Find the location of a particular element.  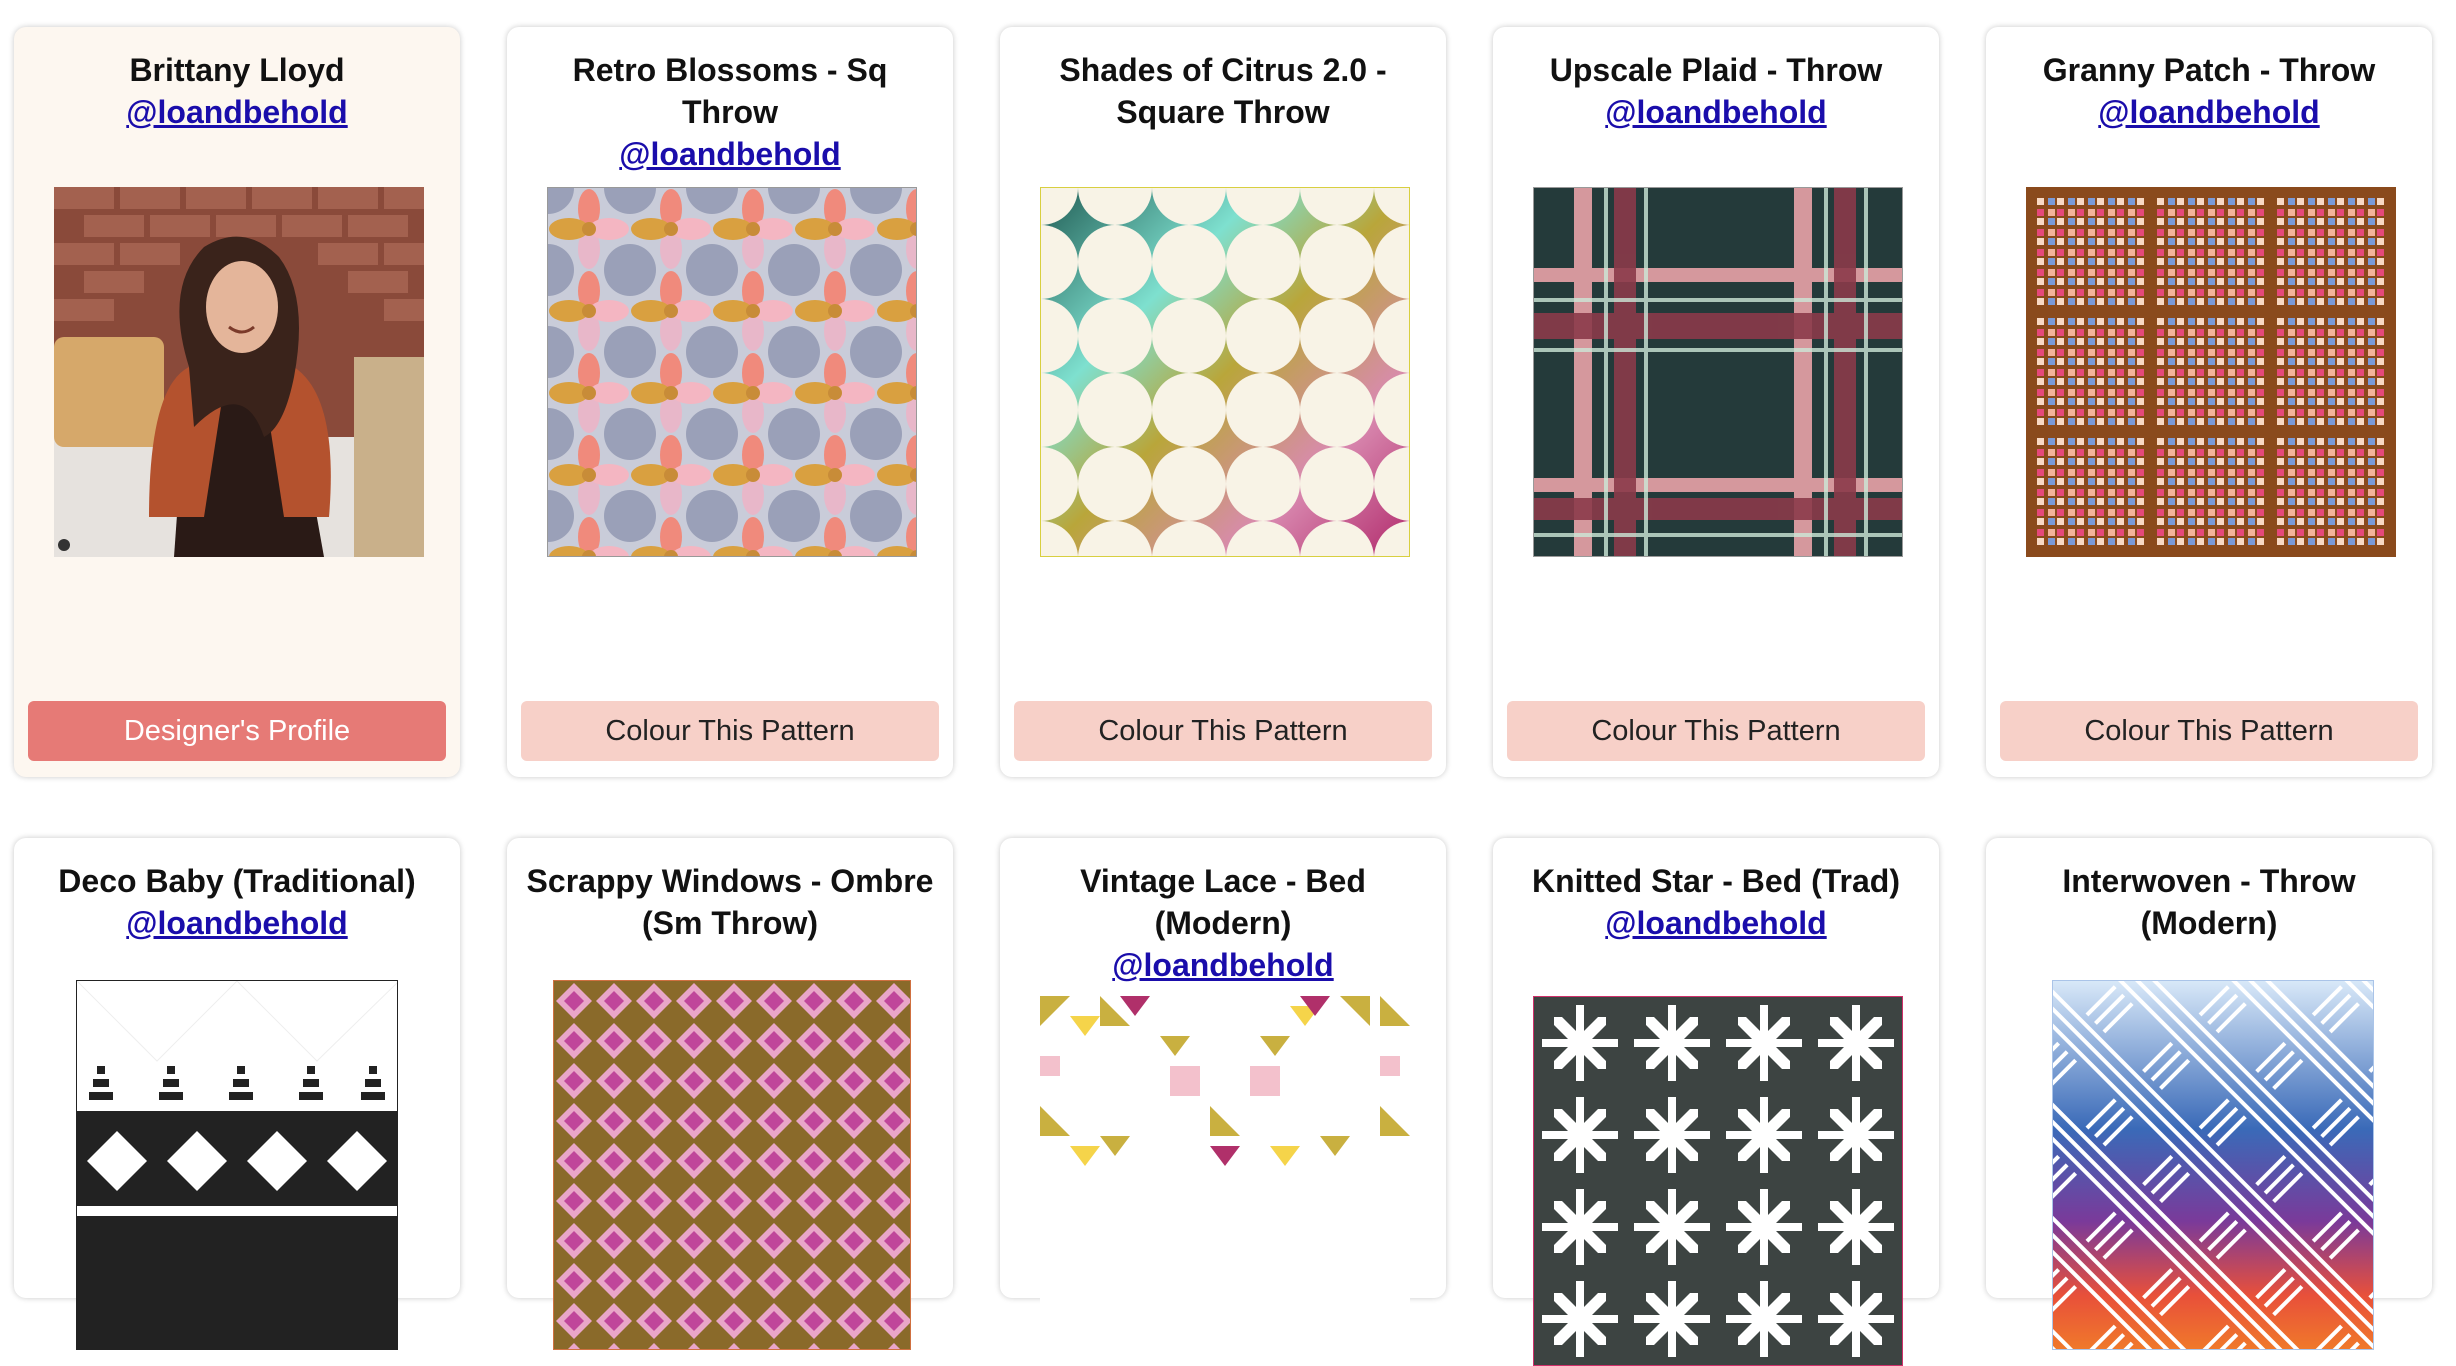

pattern-title-block: Upscale Plaid - Throw @loandbehold is located at coordinates (1716, 91).